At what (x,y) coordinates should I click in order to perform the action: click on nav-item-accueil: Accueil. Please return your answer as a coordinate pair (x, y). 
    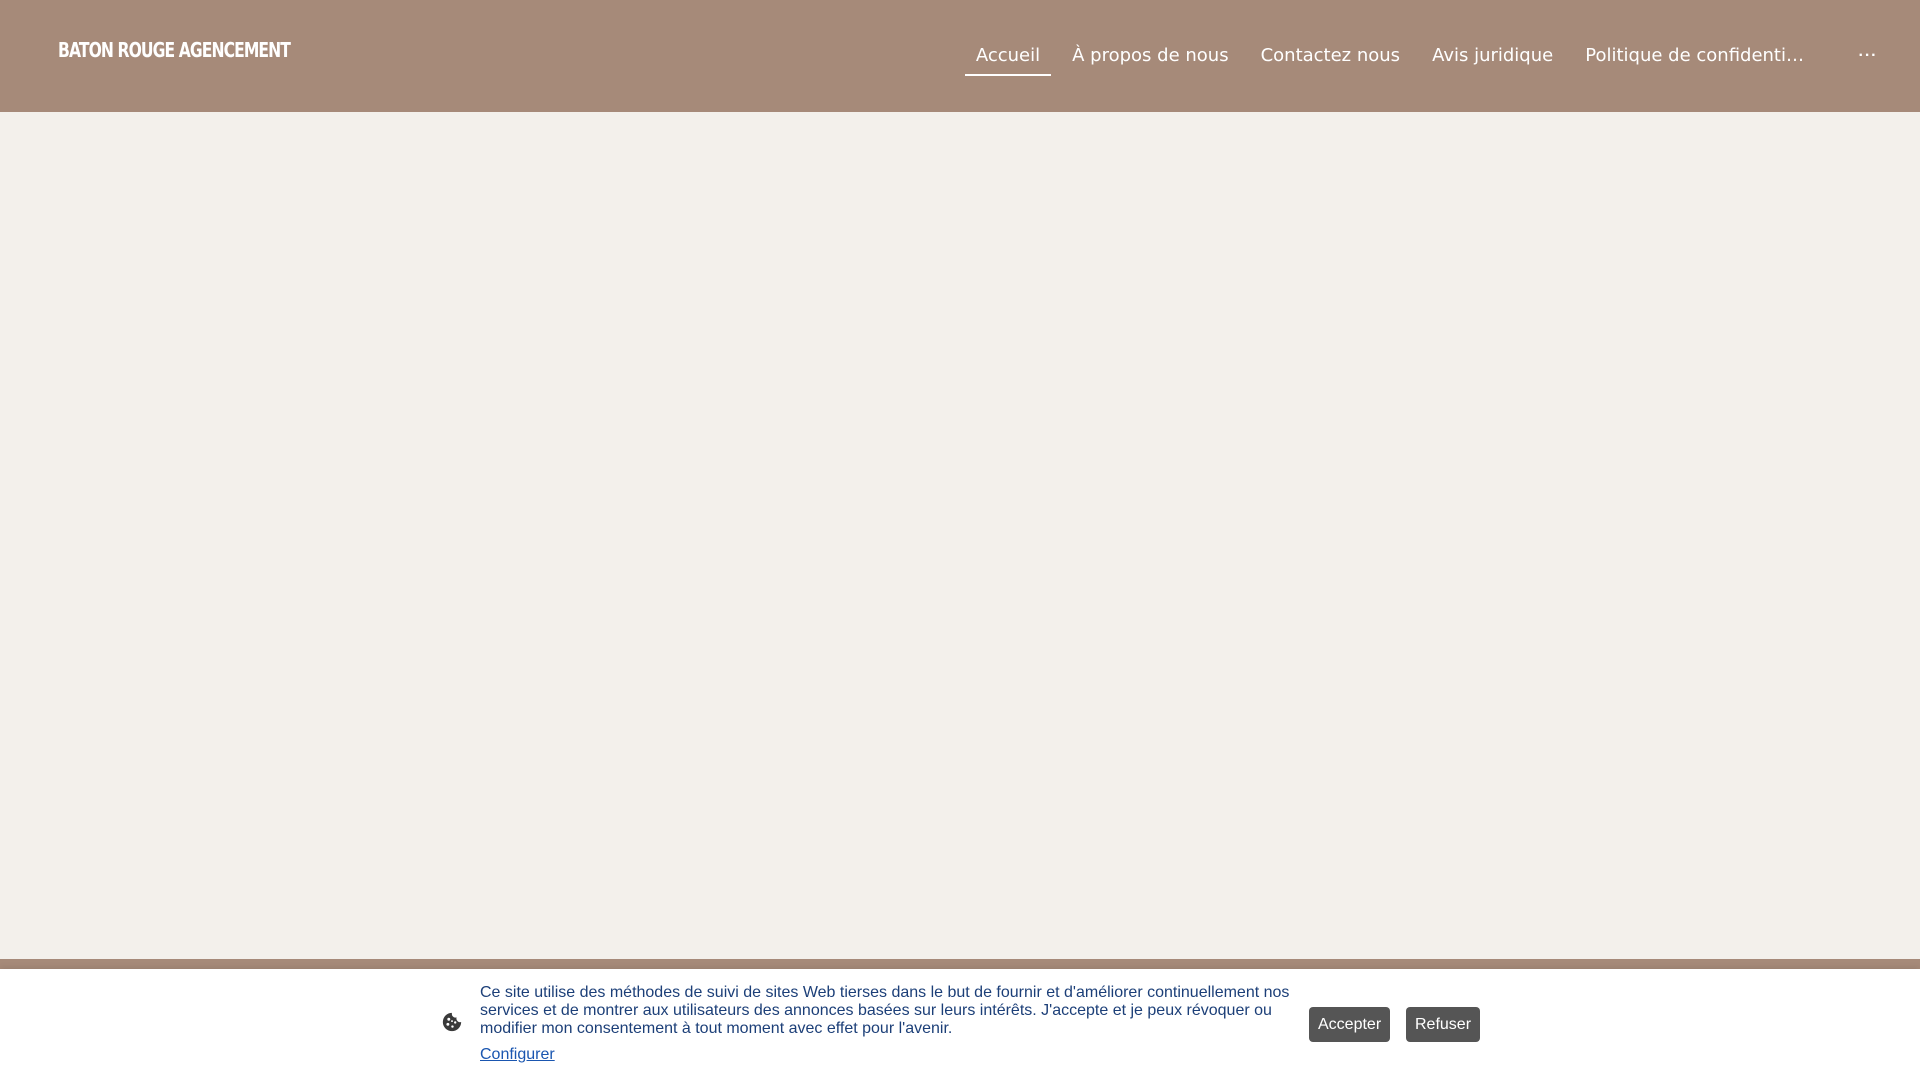
    Looking at the image, I should click on (1008, 56).